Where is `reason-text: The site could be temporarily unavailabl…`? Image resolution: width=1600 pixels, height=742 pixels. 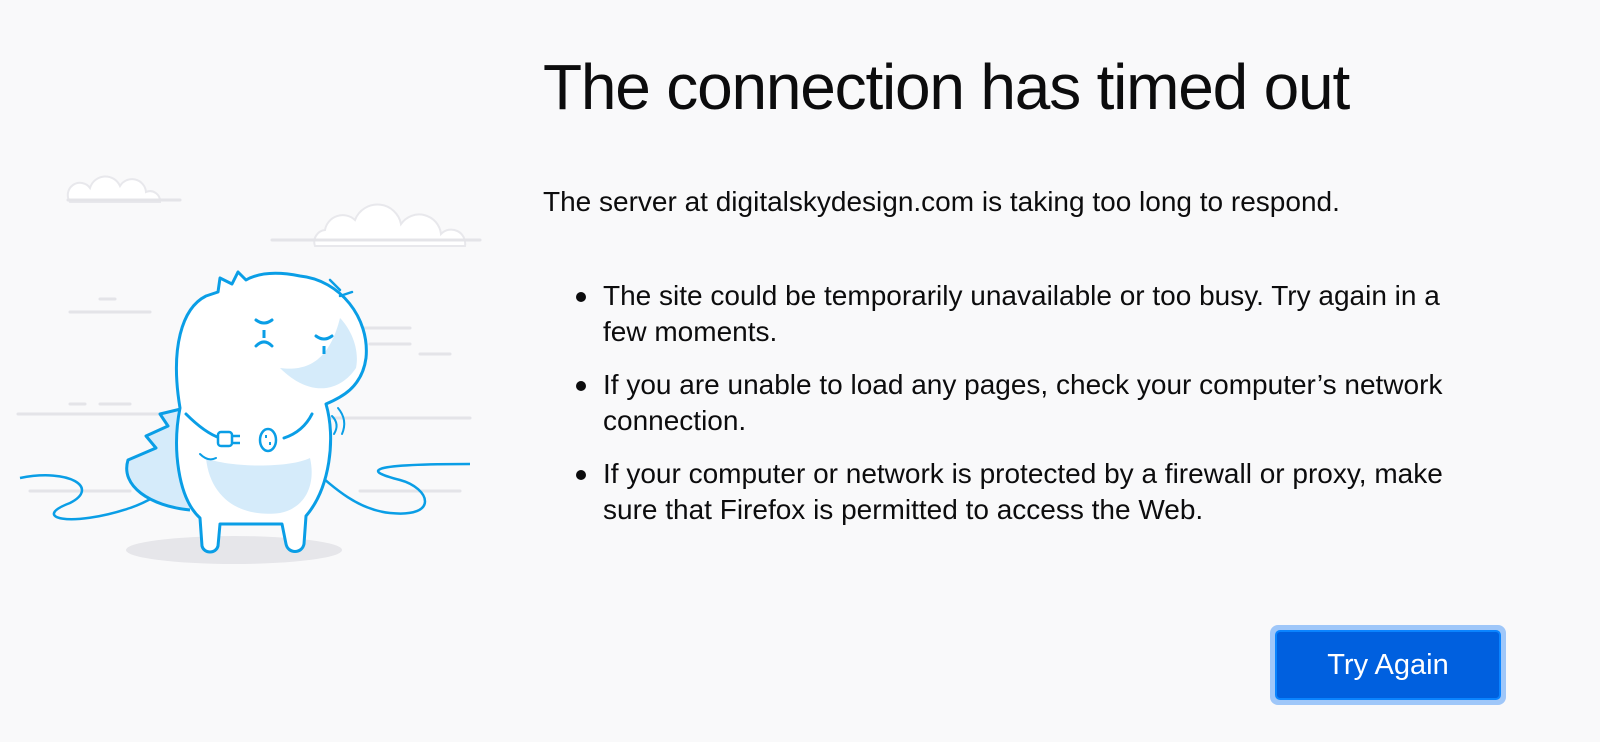 reason-text: The site could be temporarily unavailabl… is located at coordinates (1021, 313).